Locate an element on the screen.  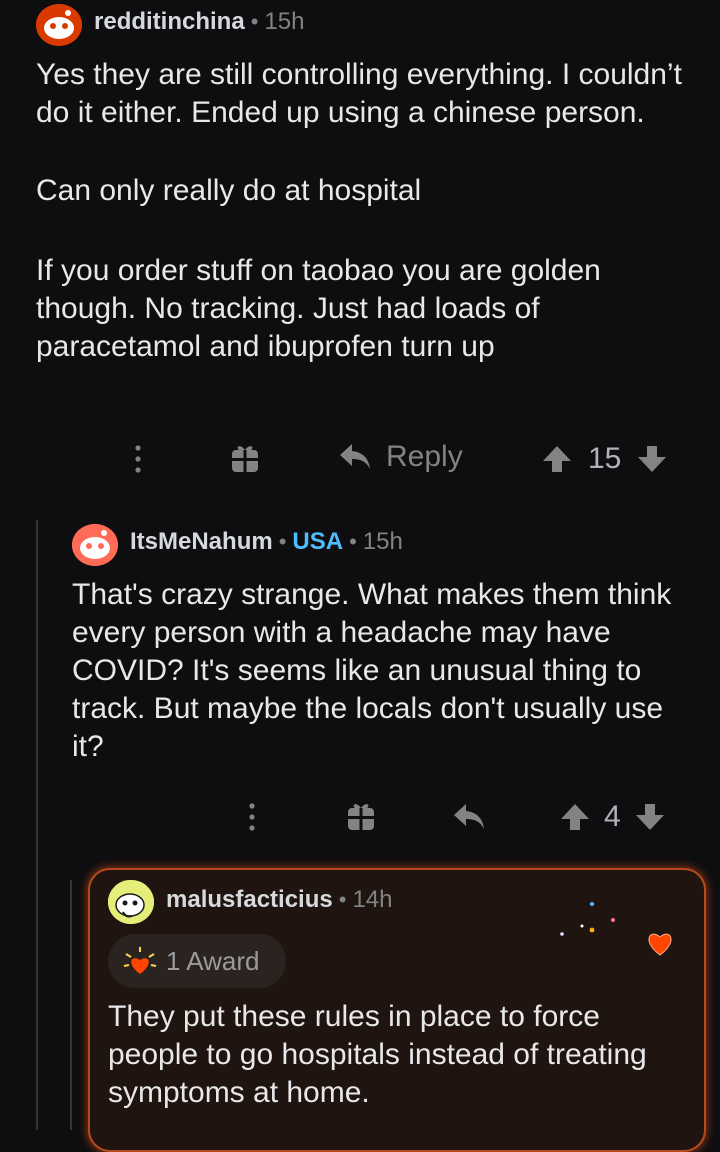
author-name: redditinchina is located at coordinates (169, 22).